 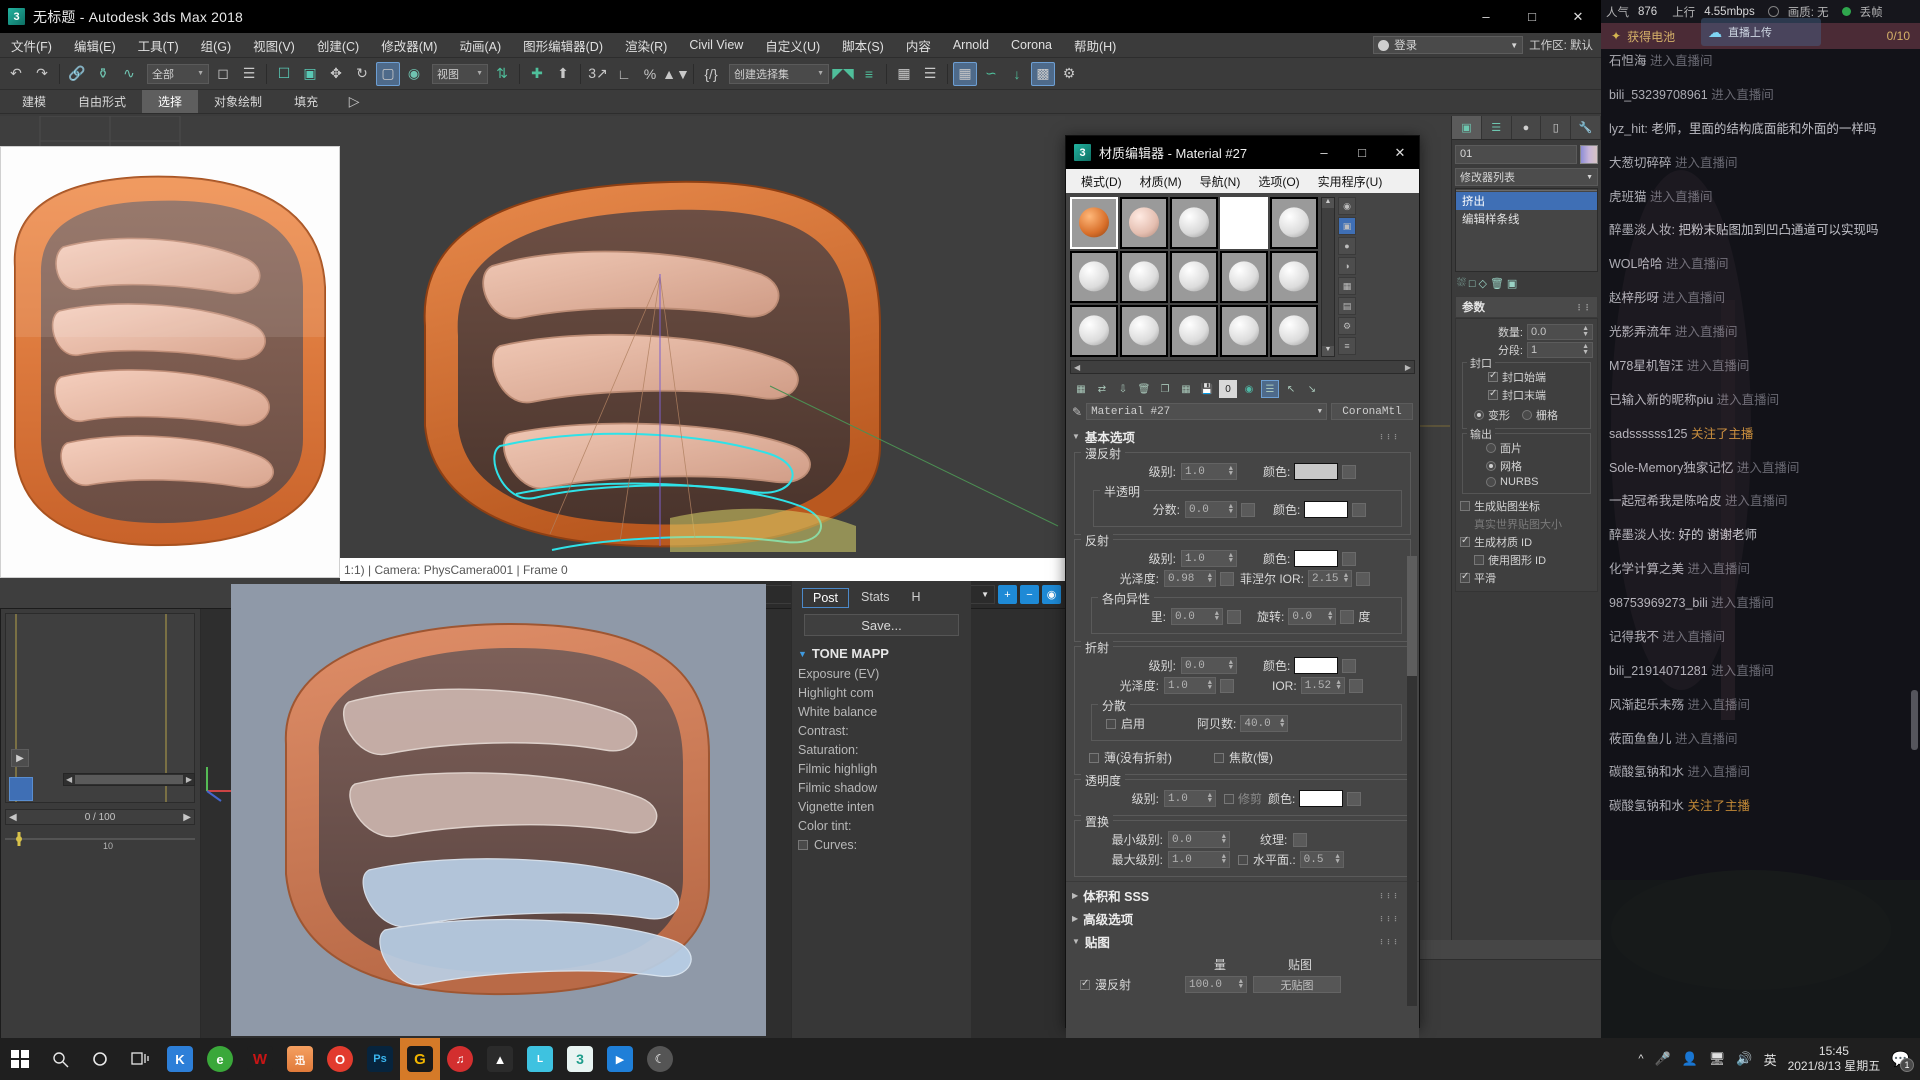 I want to click on mesh-radio: 网格, so click(x=1526, y=466).